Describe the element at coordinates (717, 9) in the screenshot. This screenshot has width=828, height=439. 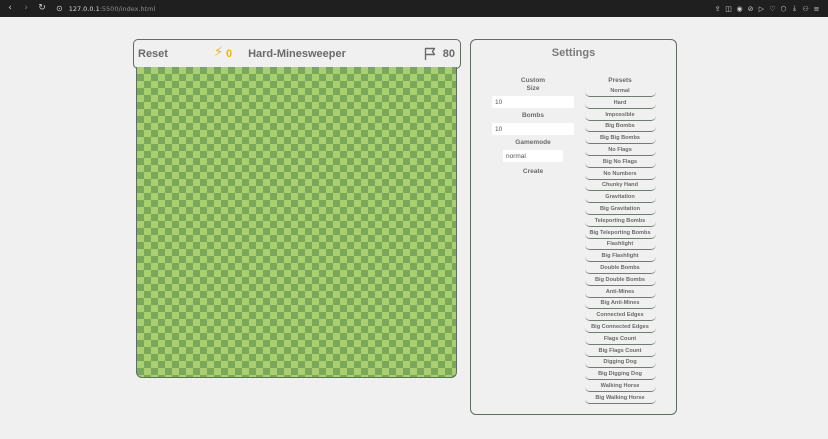
I see `share-icon: ⇪` at that location.